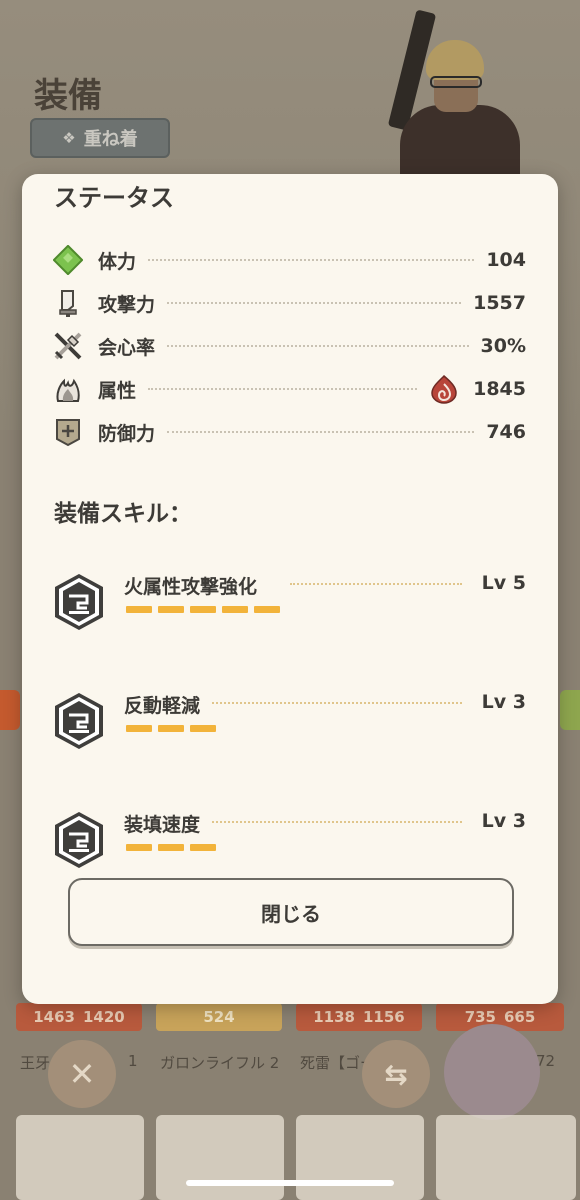 This screenshot has width=580, height=1200. What do you see at coordinates (220, 1063) in the screenshot?
I see `weapon-name-2: ガロンライフル 2` at bounding box center [220, 1063].